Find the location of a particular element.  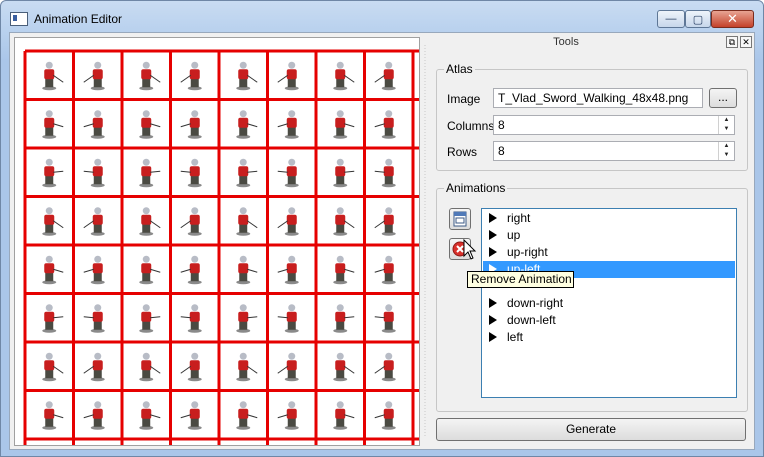

tree-item-label: up-right is located at coordinates (527, 252).